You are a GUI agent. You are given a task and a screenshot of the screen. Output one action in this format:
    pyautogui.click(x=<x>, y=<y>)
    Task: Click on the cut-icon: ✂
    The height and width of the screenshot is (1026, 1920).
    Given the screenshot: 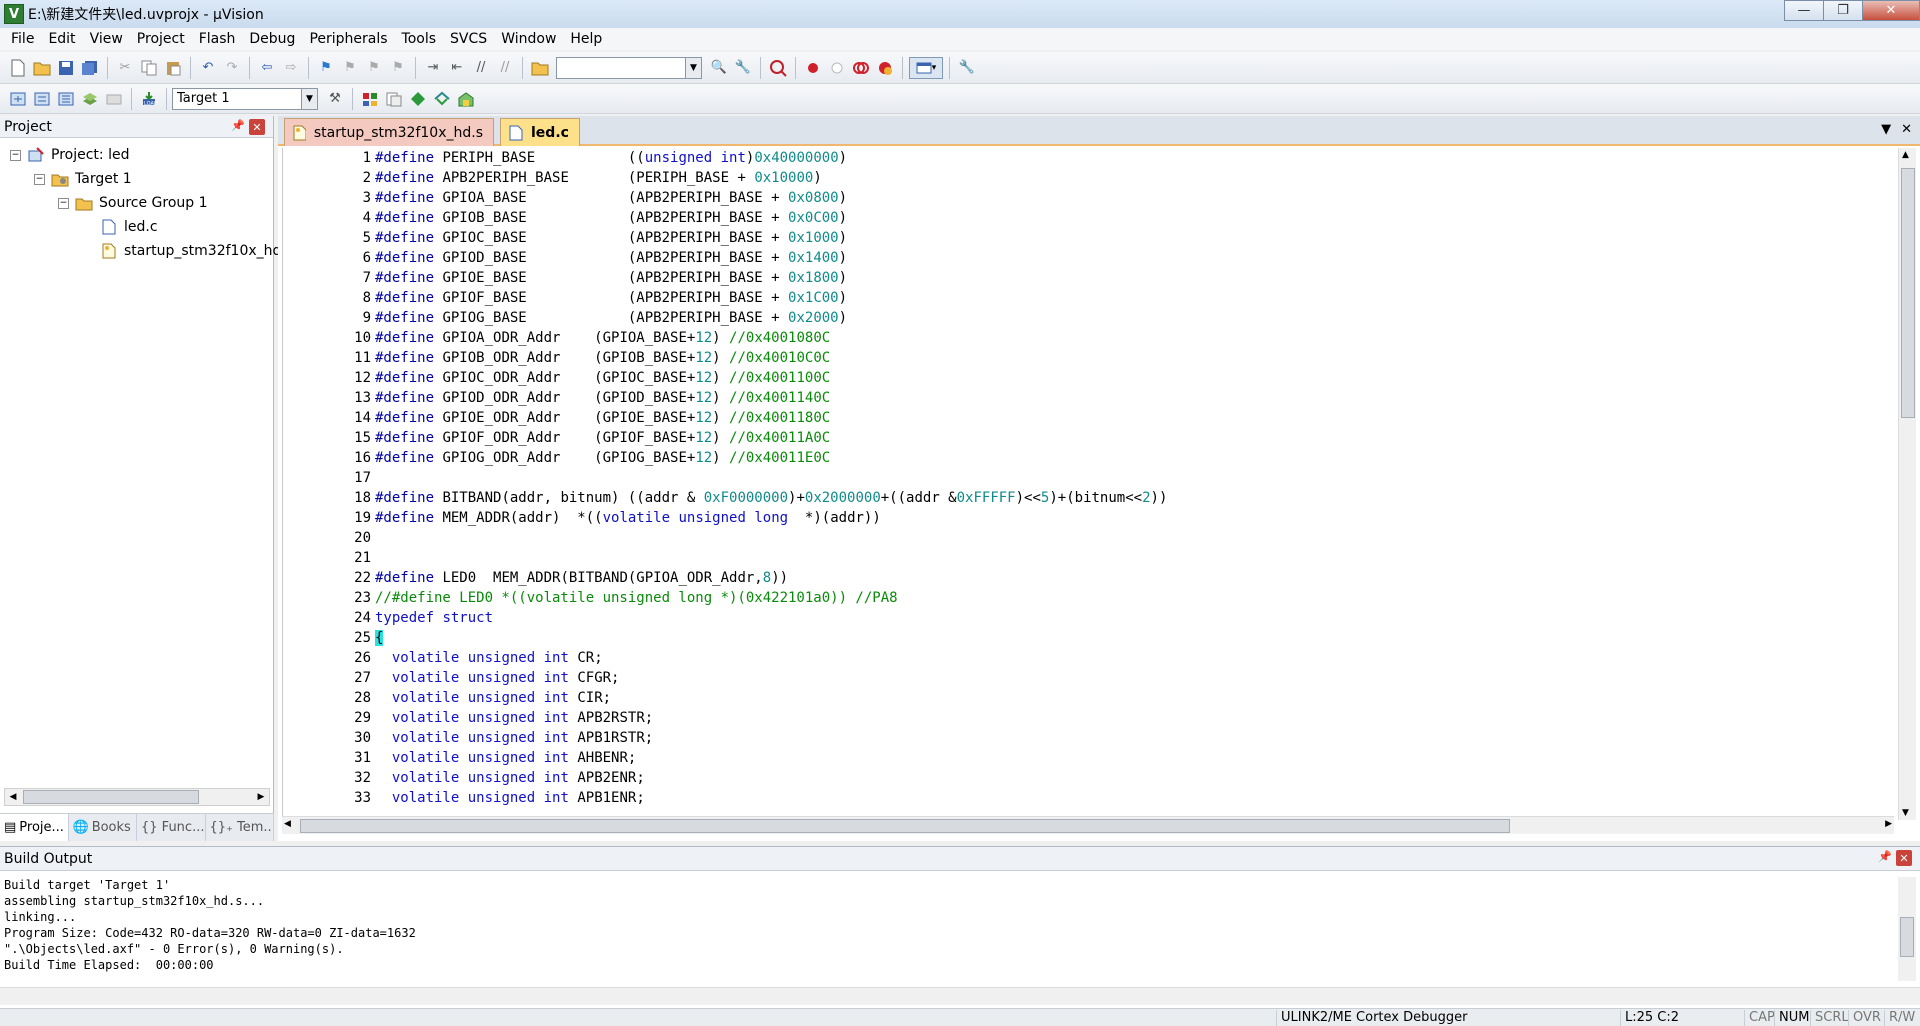 What is the action you would take?
    pyautogui.click(x=125, y=68)
    